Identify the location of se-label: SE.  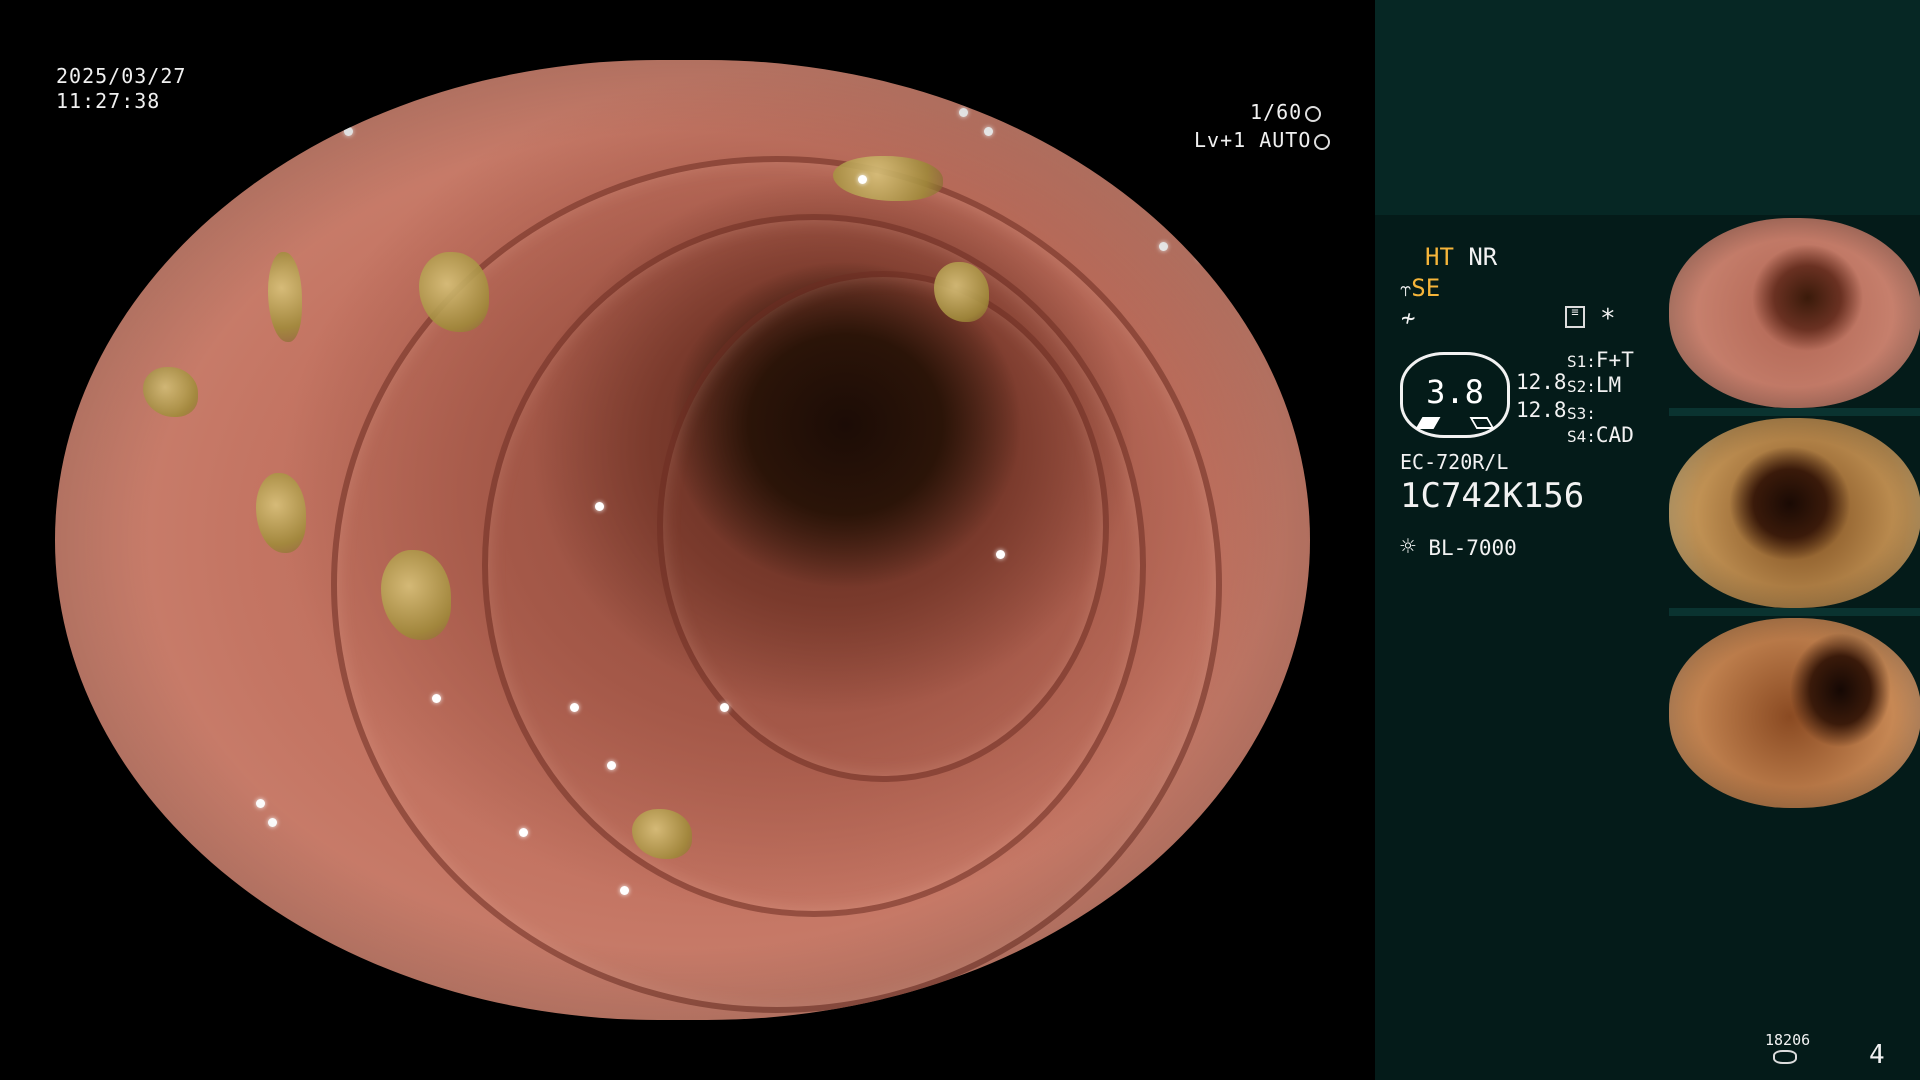
(1426, 288).